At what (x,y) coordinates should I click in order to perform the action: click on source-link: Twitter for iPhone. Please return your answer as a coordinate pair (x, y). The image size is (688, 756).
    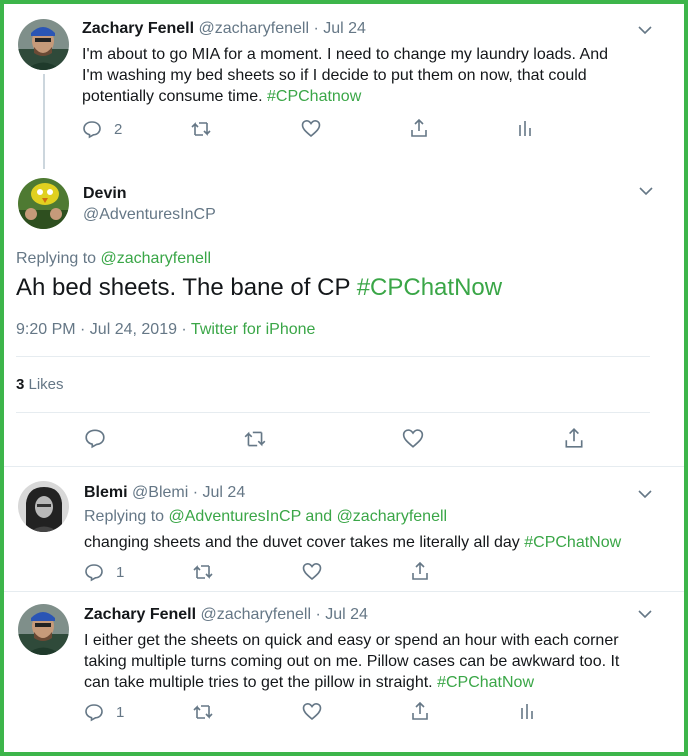
    Looking at the image, I should click on (253, 329).